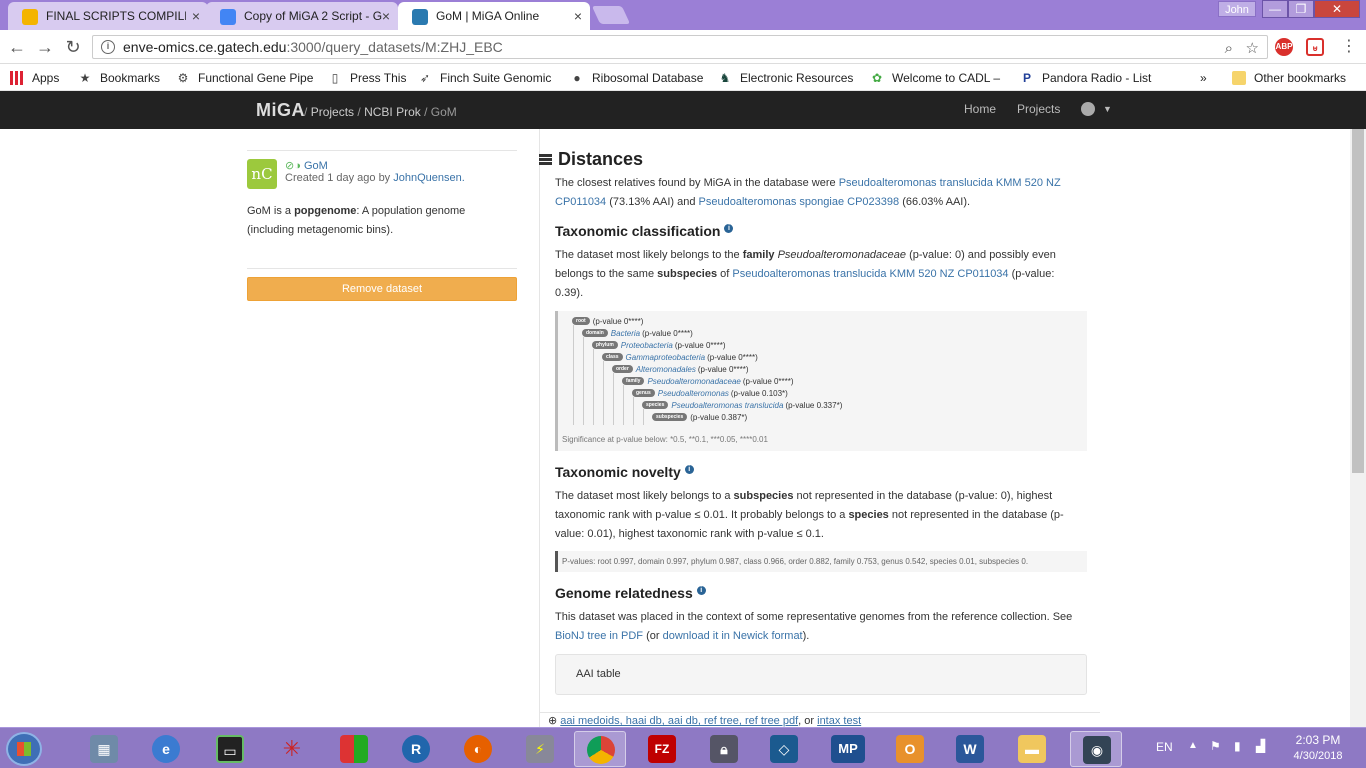  I want to click on pocket-icon: ⊍, so click(1315, 47).